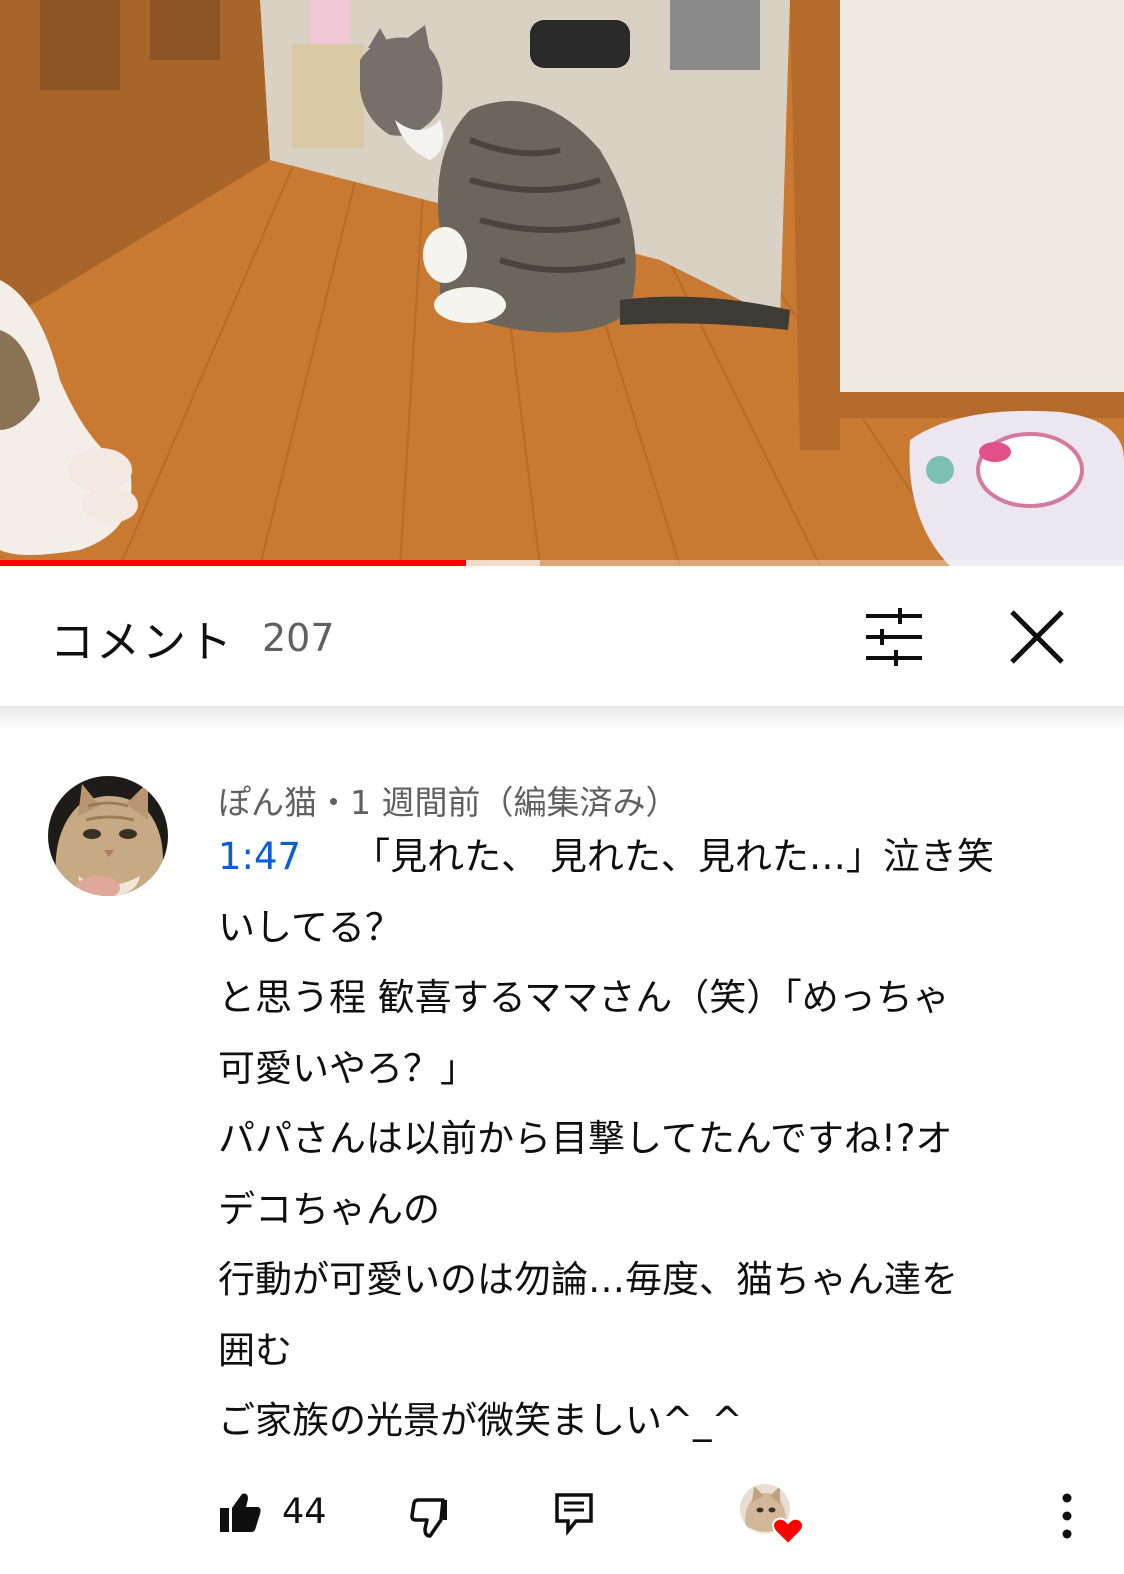 This screenshot has height=1574, width=1124. Describe the element at coordinates (255, 1350) in the screenshot. I see `comment-line: 囲む` at that location.